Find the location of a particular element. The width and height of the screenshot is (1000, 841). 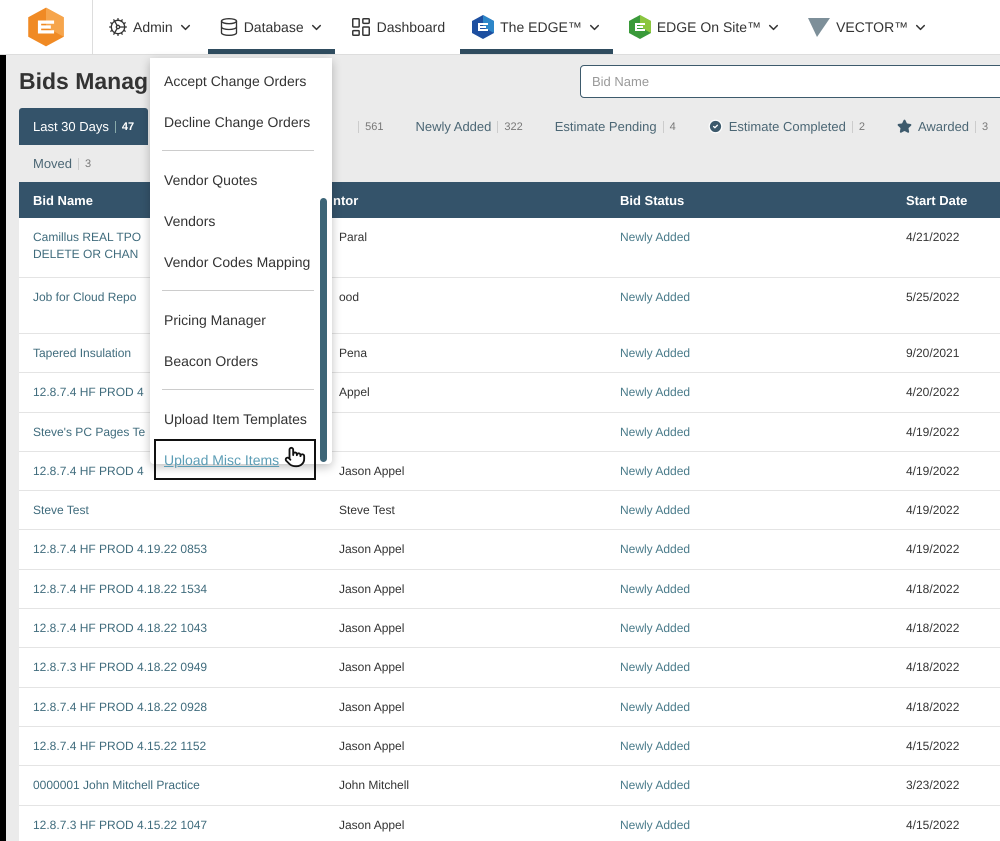

table-cell: 12.8.7.4 HF PROD 4.18.22 0928 is located at coordinates (169, 707).